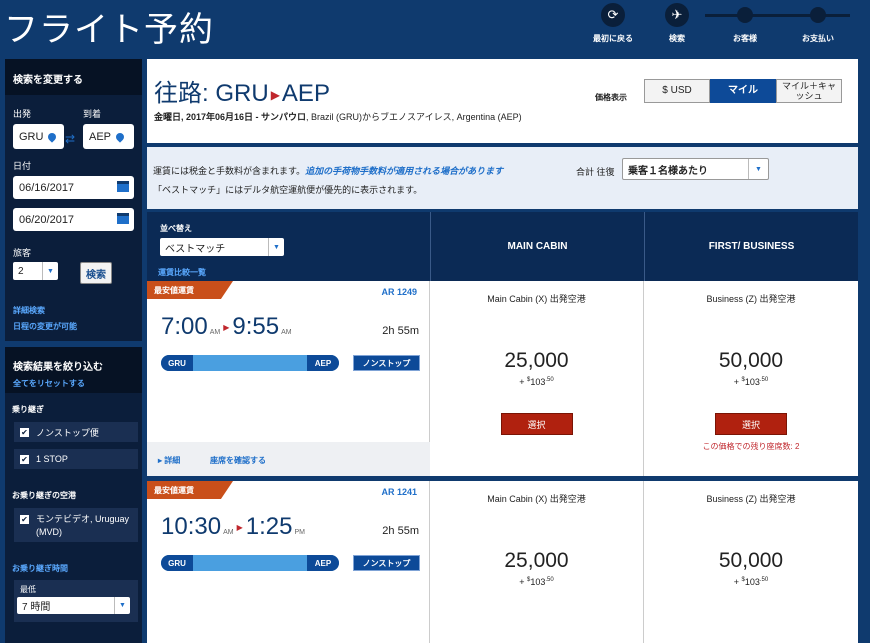 Image resolution: width=870 pixels, height=643 pixels. I want to click on step-label: 検索, so click(677, 38).